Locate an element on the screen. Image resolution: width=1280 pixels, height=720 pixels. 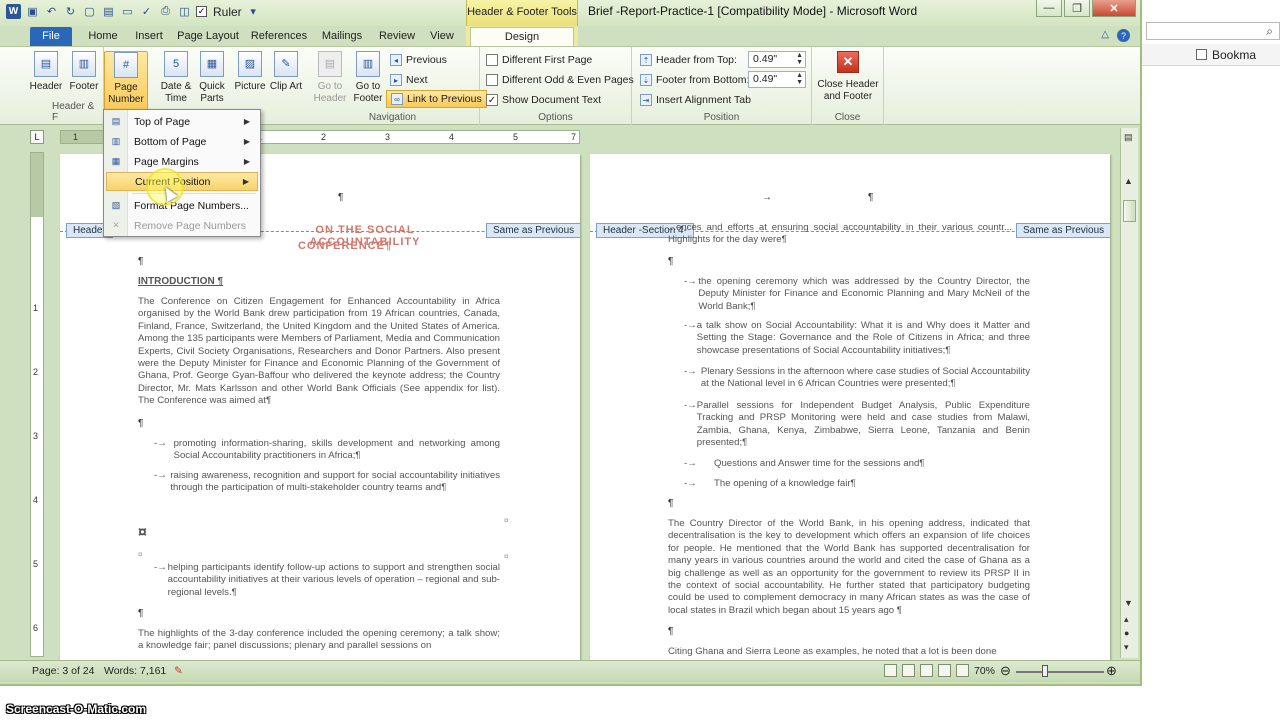
select-browse-object-icon: ● is located at coordinates (1126, 633).